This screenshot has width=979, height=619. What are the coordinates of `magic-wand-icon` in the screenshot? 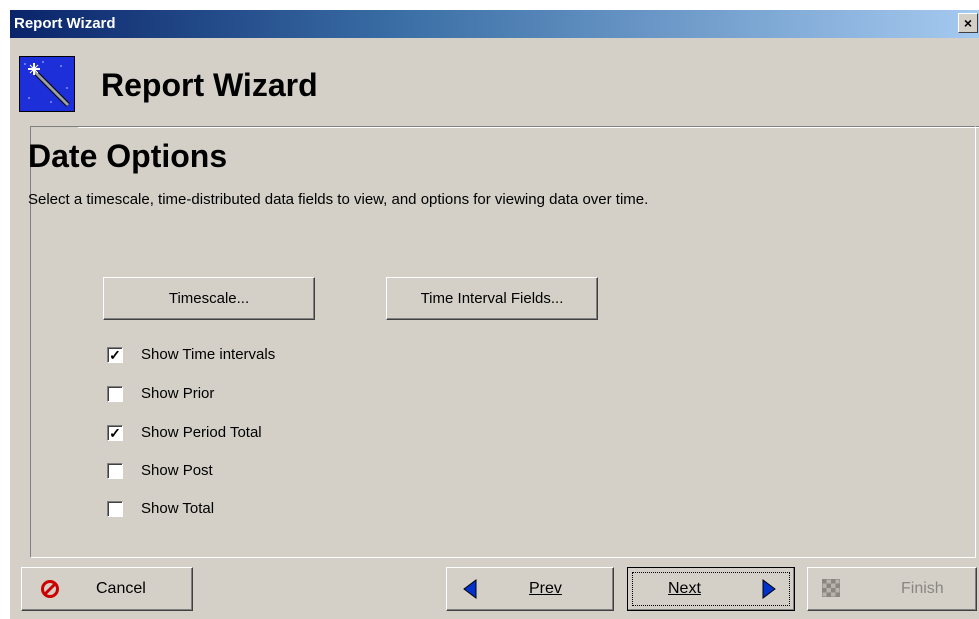 It's located at (47, 84).